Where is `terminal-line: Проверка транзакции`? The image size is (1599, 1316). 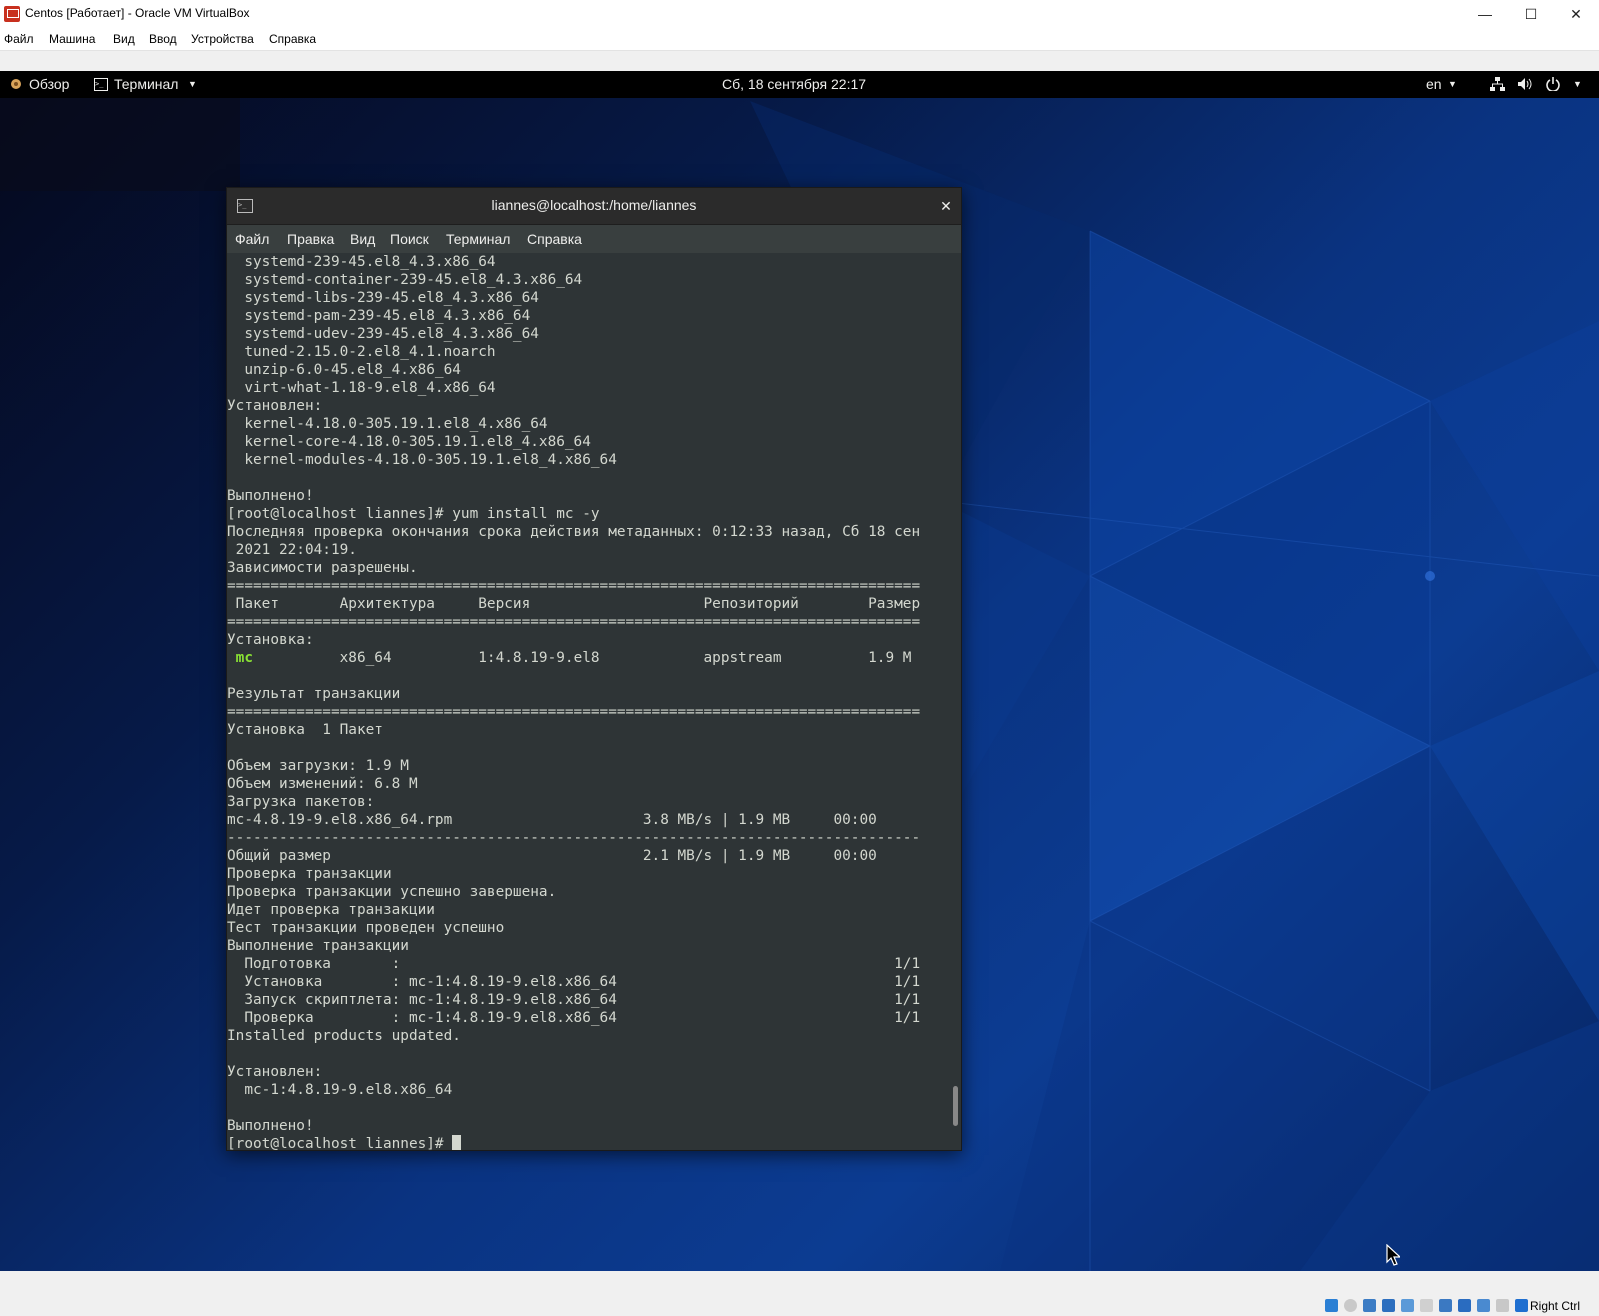
terminal-line: Проверка транзакции is located at coordinates (309, 874).